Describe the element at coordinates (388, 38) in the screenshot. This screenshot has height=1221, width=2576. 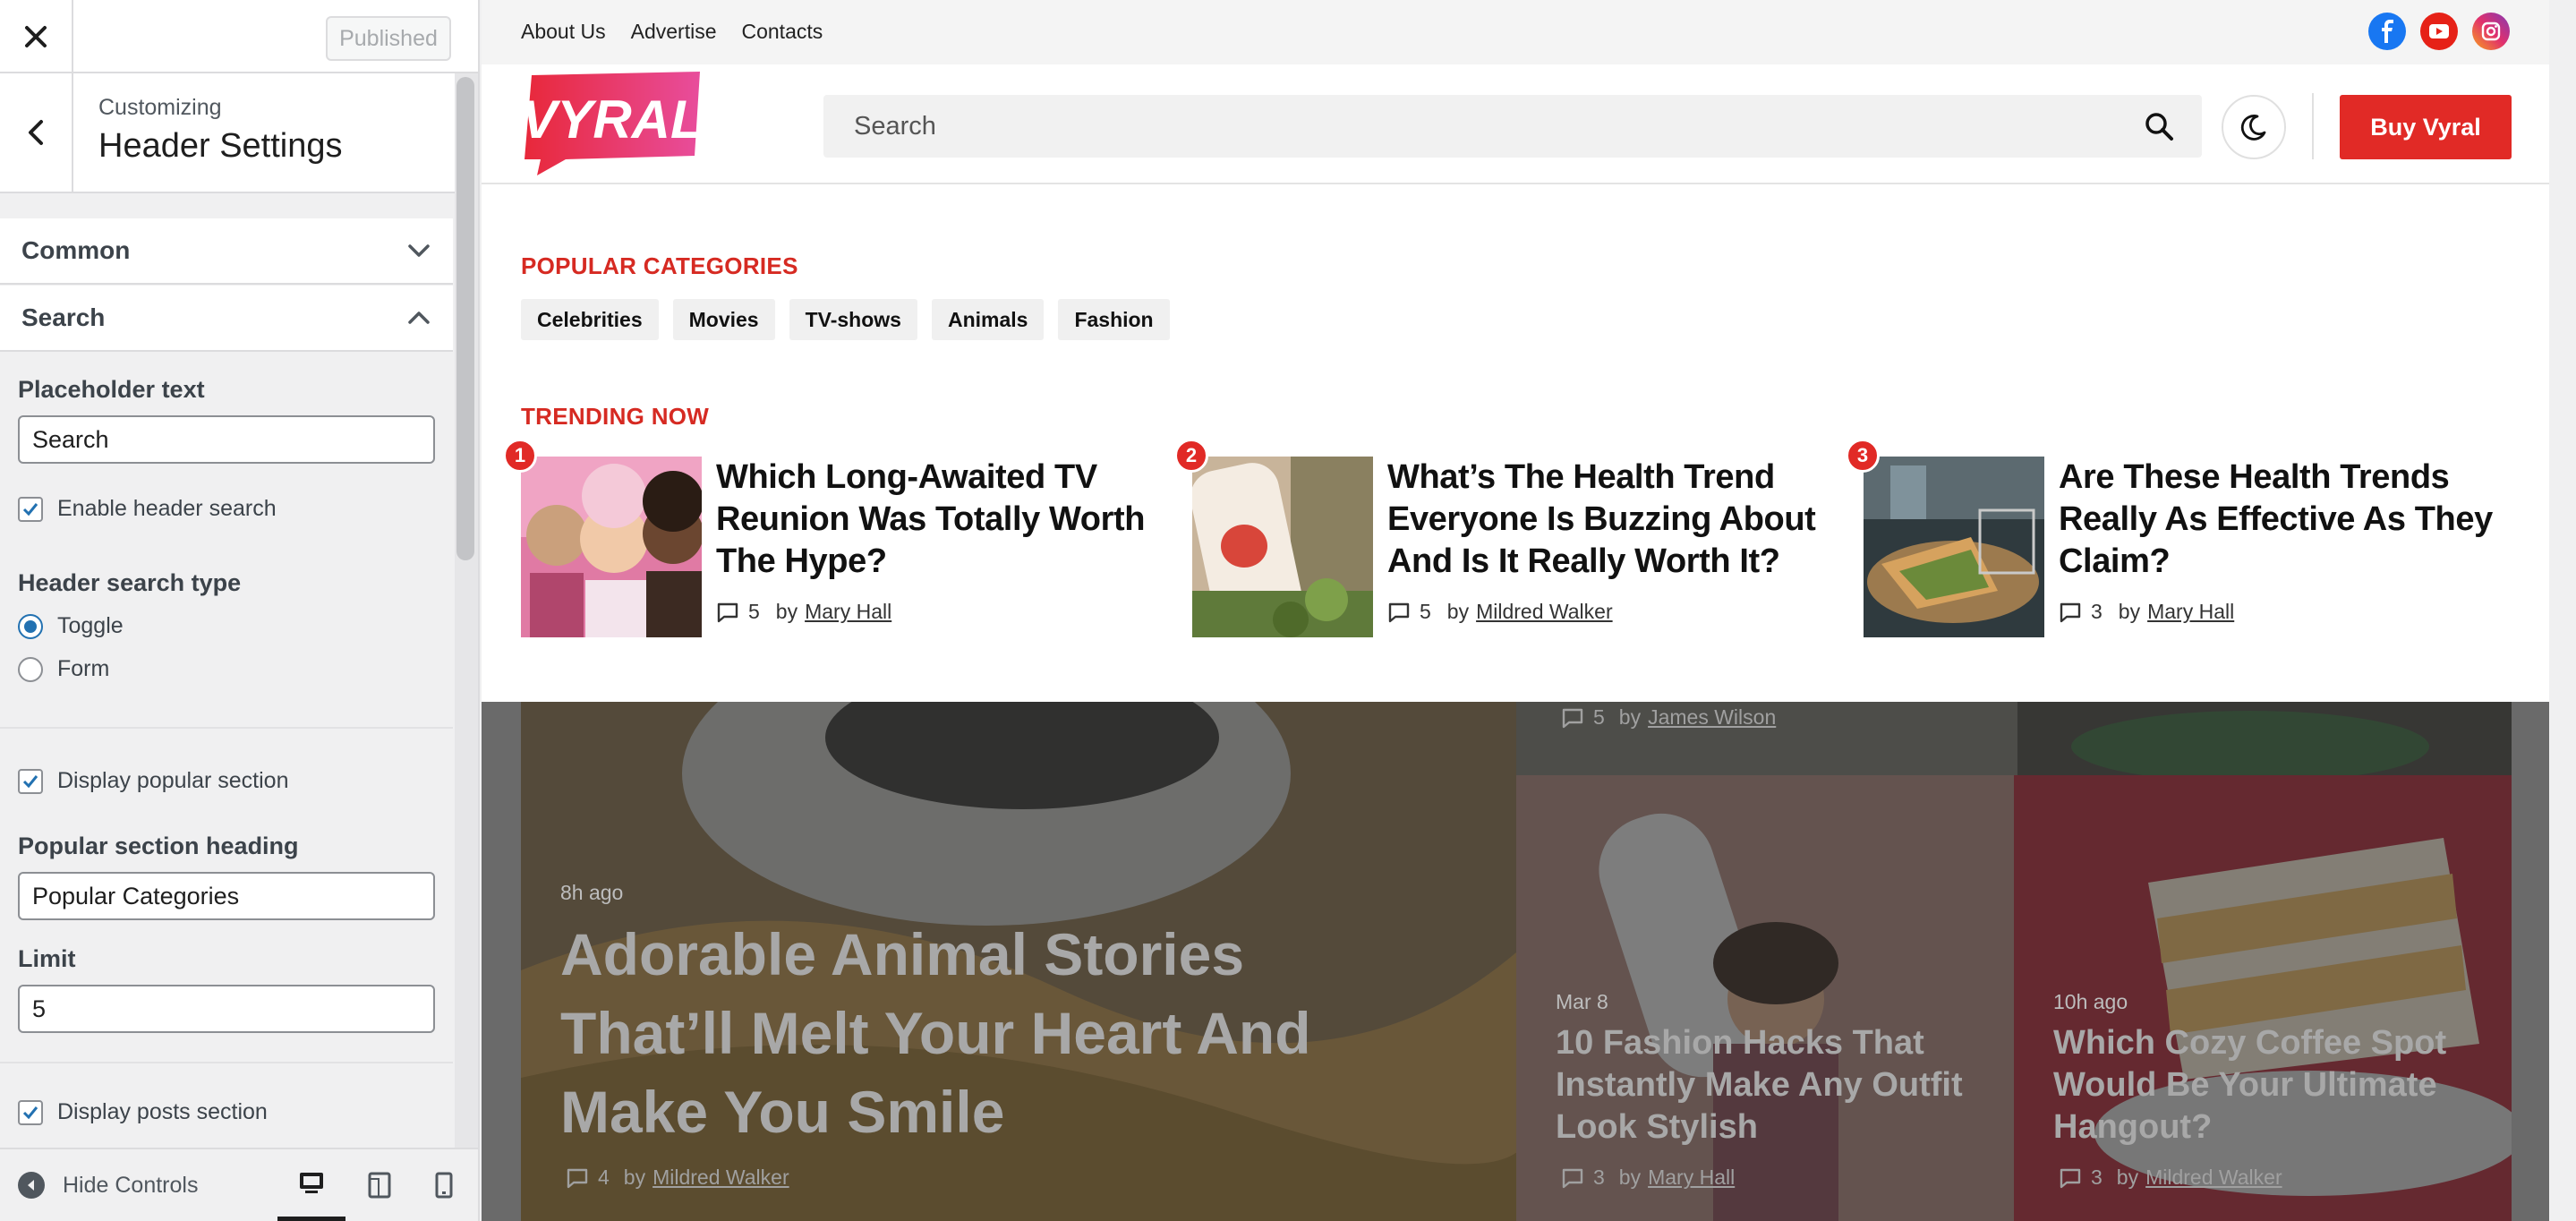
I see `published-button: Published` at that location.